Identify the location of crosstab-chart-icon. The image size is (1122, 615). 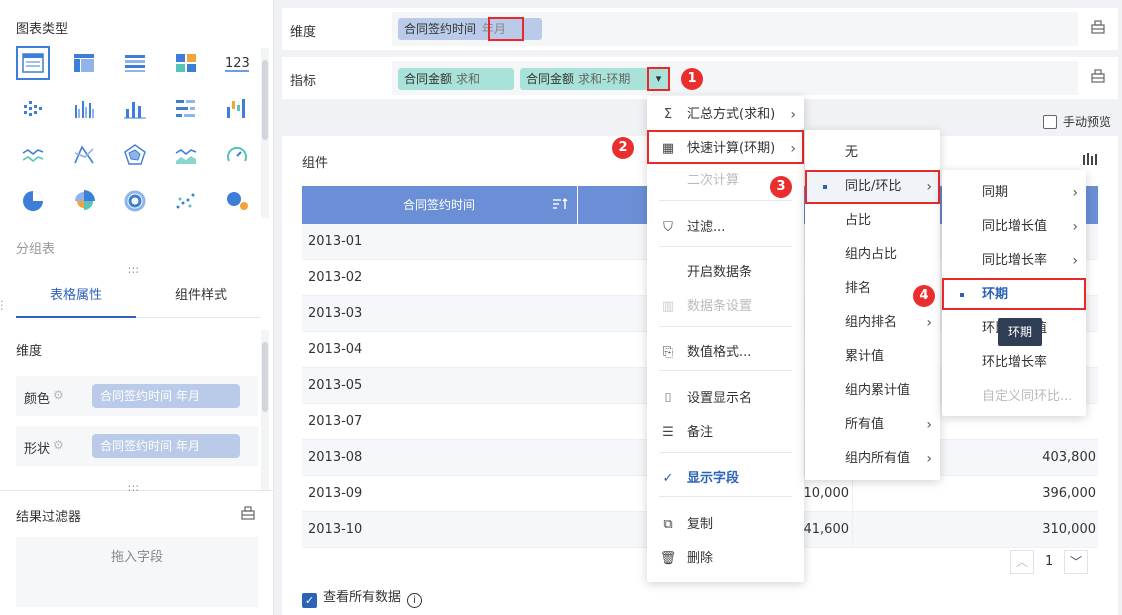
(84, 63).